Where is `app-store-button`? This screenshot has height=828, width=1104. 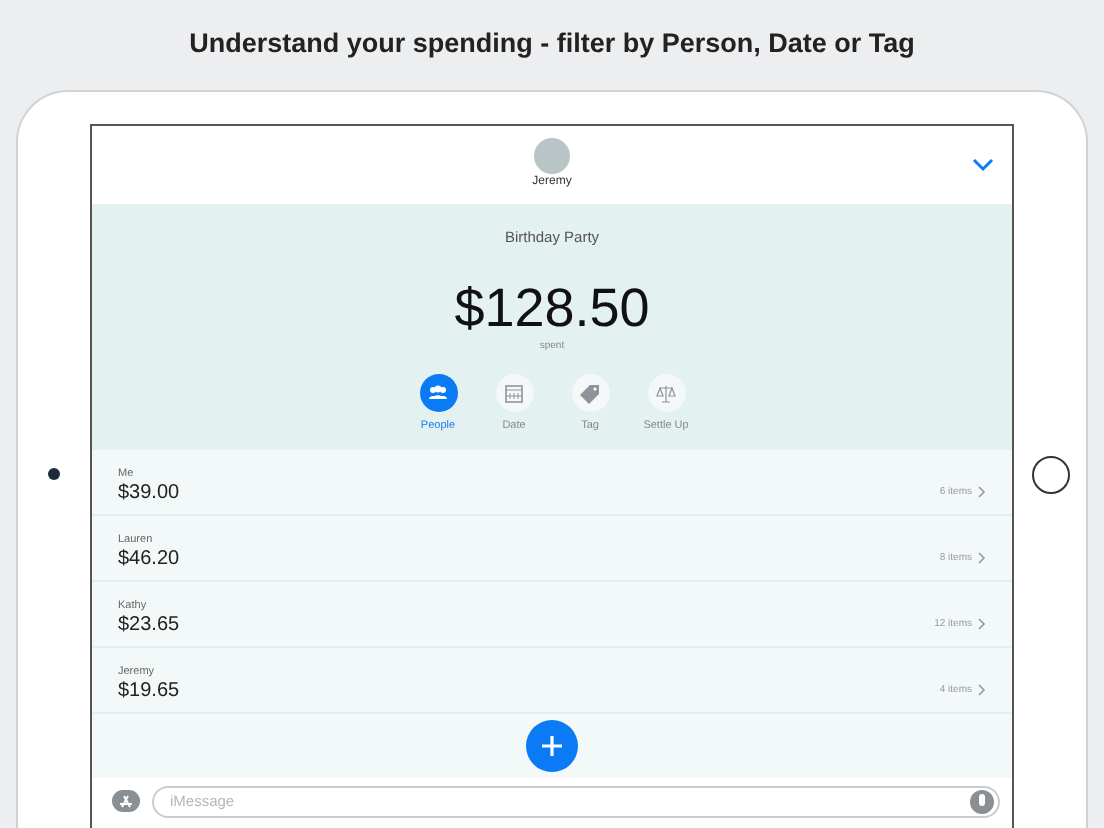 app-store-button is located at coordinates (126, 801).